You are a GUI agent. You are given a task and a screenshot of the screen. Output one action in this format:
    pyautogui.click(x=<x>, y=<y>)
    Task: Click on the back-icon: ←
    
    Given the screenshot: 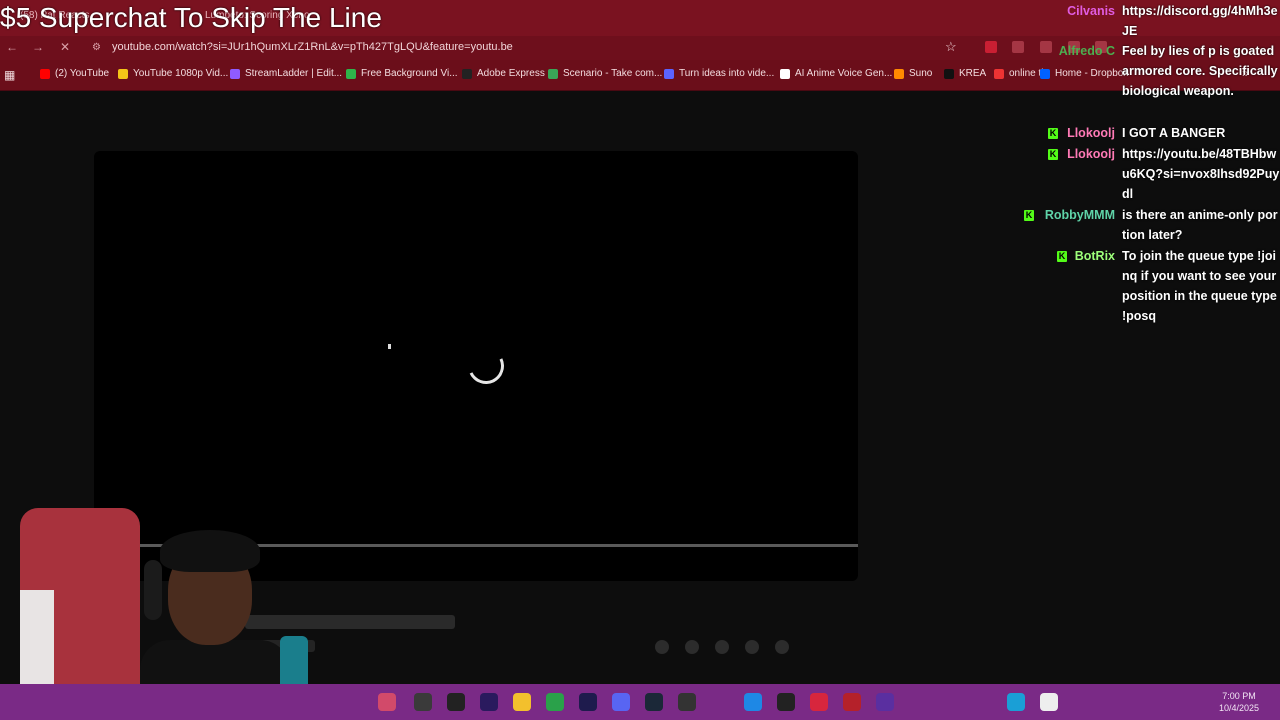 What is the action you would take?
    pyautogui.click(x=12, y=47)
    